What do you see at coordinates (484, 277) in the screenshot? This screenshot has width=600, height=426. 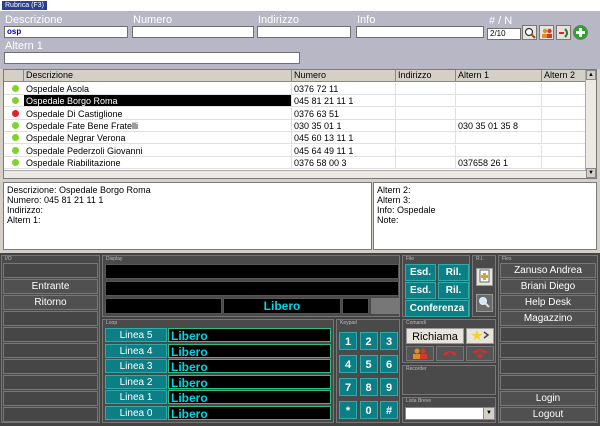 I see `ri-add-button` at bounding box center [484, 277].